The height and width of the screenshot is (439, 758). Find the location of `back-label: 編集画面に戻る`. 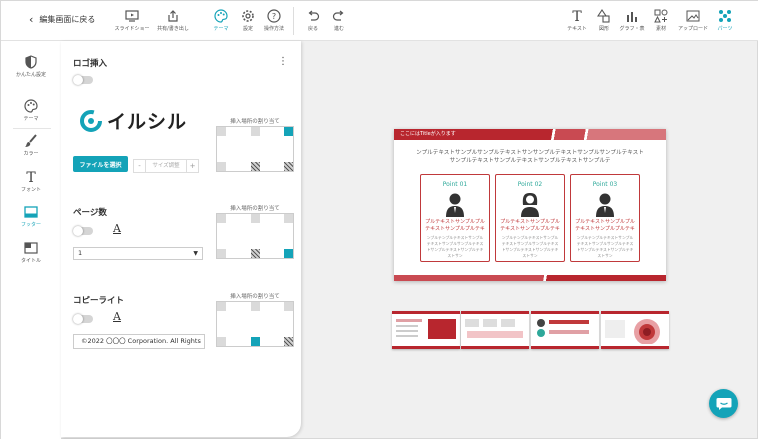

back-label: 編集画面に戻る is located at coordinates (67, 19).